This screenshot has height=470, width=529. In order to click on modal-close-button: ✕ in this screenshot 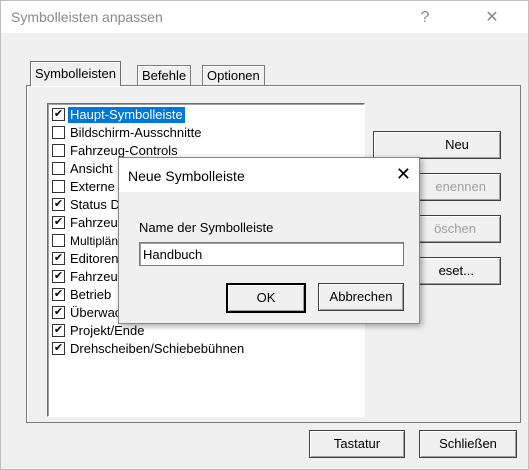, I will do `click(403, 174)`.